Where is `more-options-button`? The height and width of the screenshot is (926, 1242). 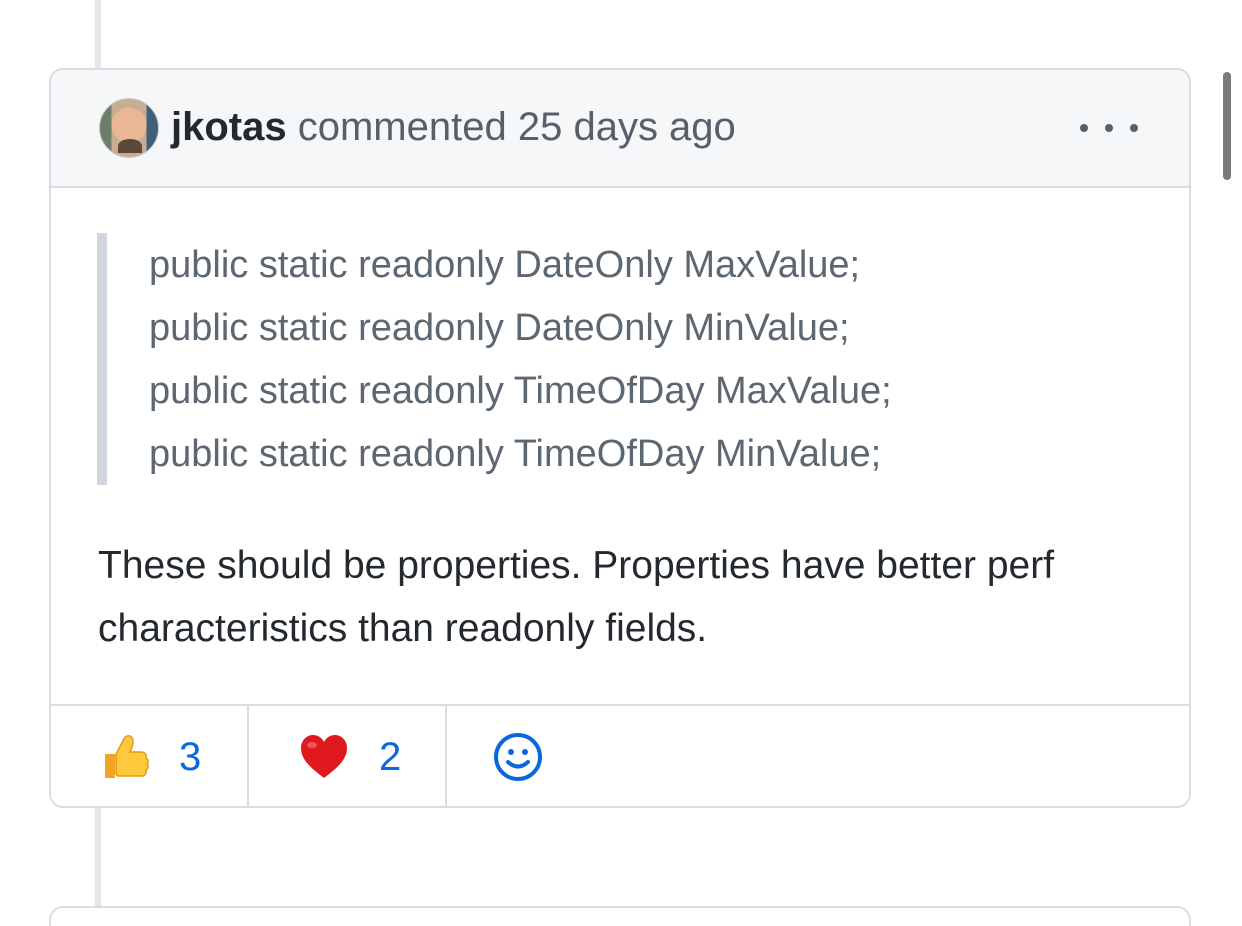 more-options-button is located at coordinates (1109, 128).